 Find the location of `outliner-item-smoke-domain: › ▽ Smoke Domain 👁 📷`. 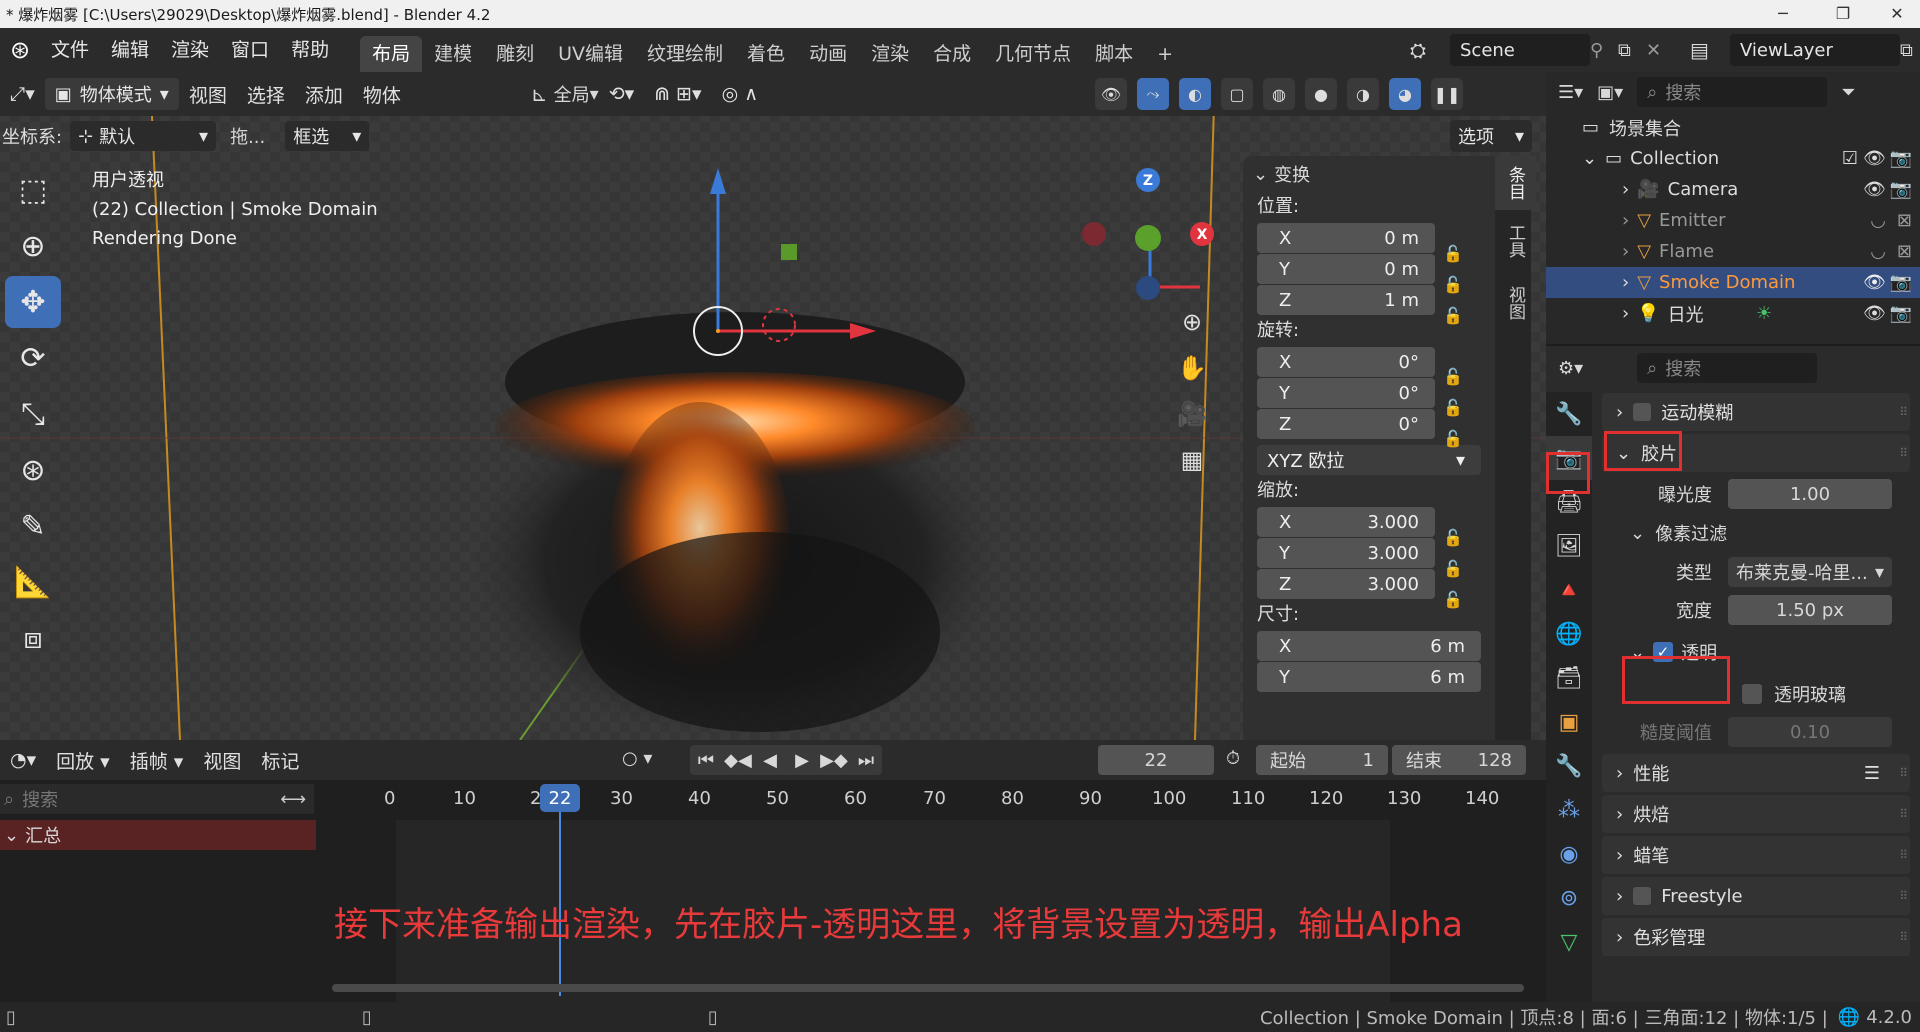

outliner-item-smoke-domain: › ▽ Smoke Domain 👁 📷 is located at coordinates (1733, 282).